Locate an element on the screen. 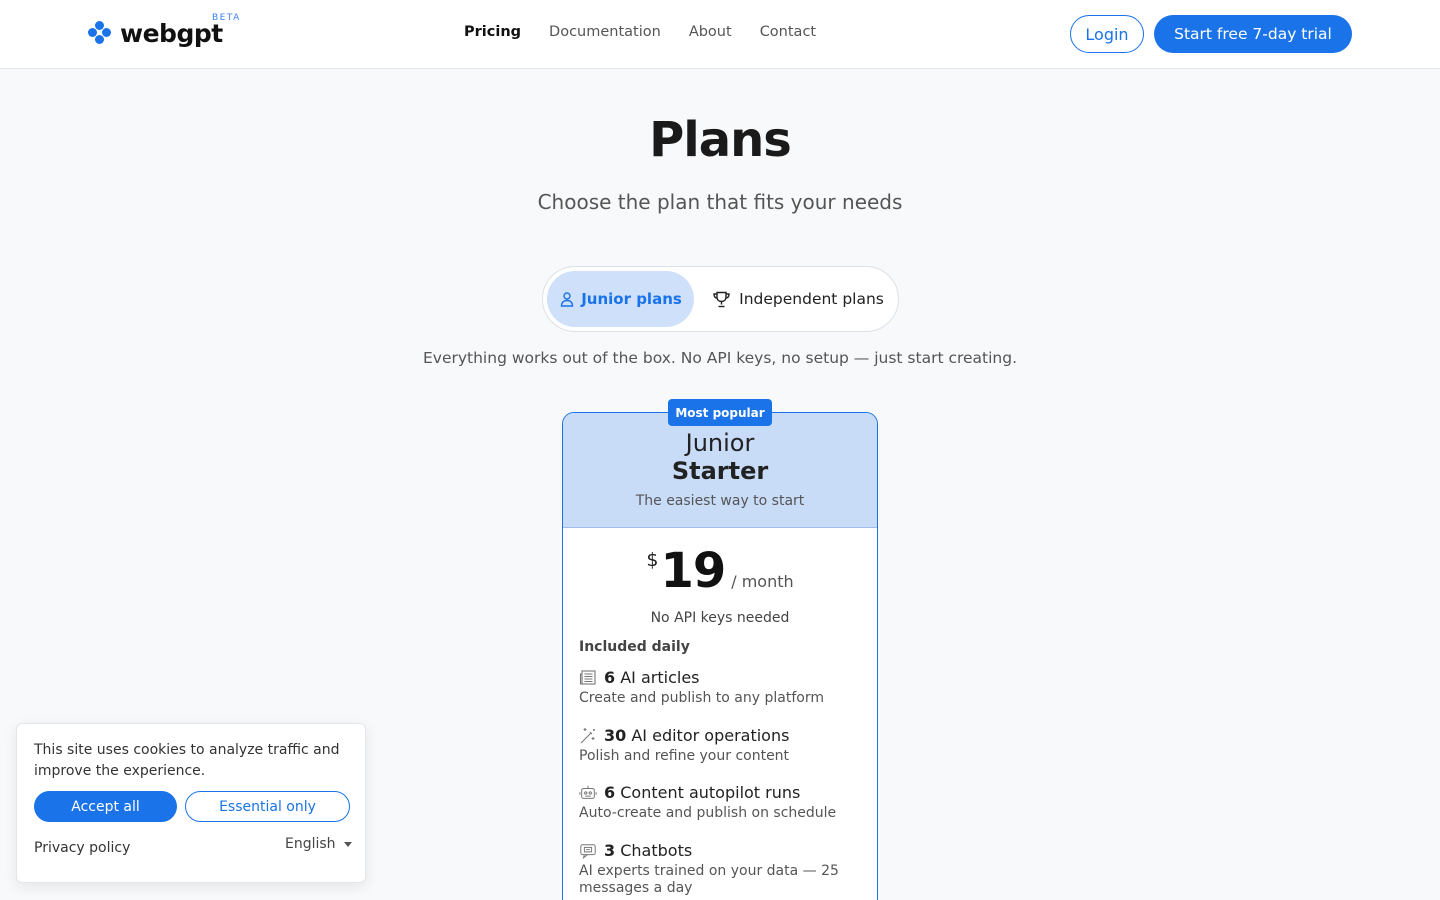  plan-type-toggle: Junior plans Independent plans is located at coordinates (720, 299).